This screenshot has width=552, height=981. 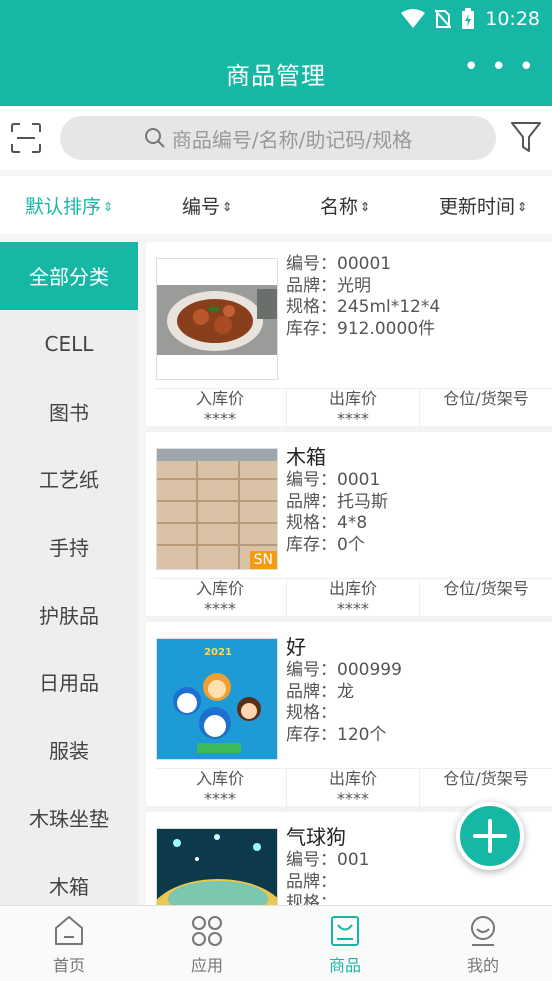 I want to click on product-brand: 品牌：, so click(x=311, y=881).